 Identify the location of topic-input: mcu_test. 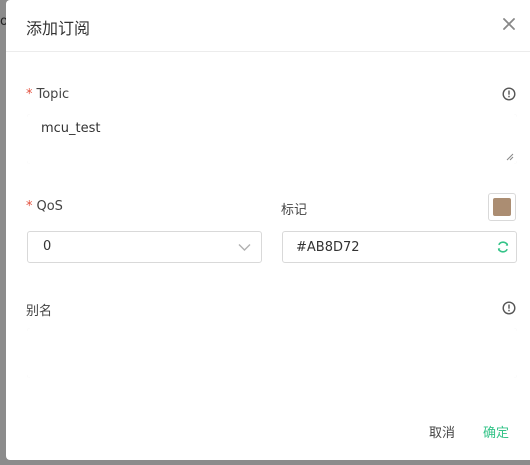
(272, 139).